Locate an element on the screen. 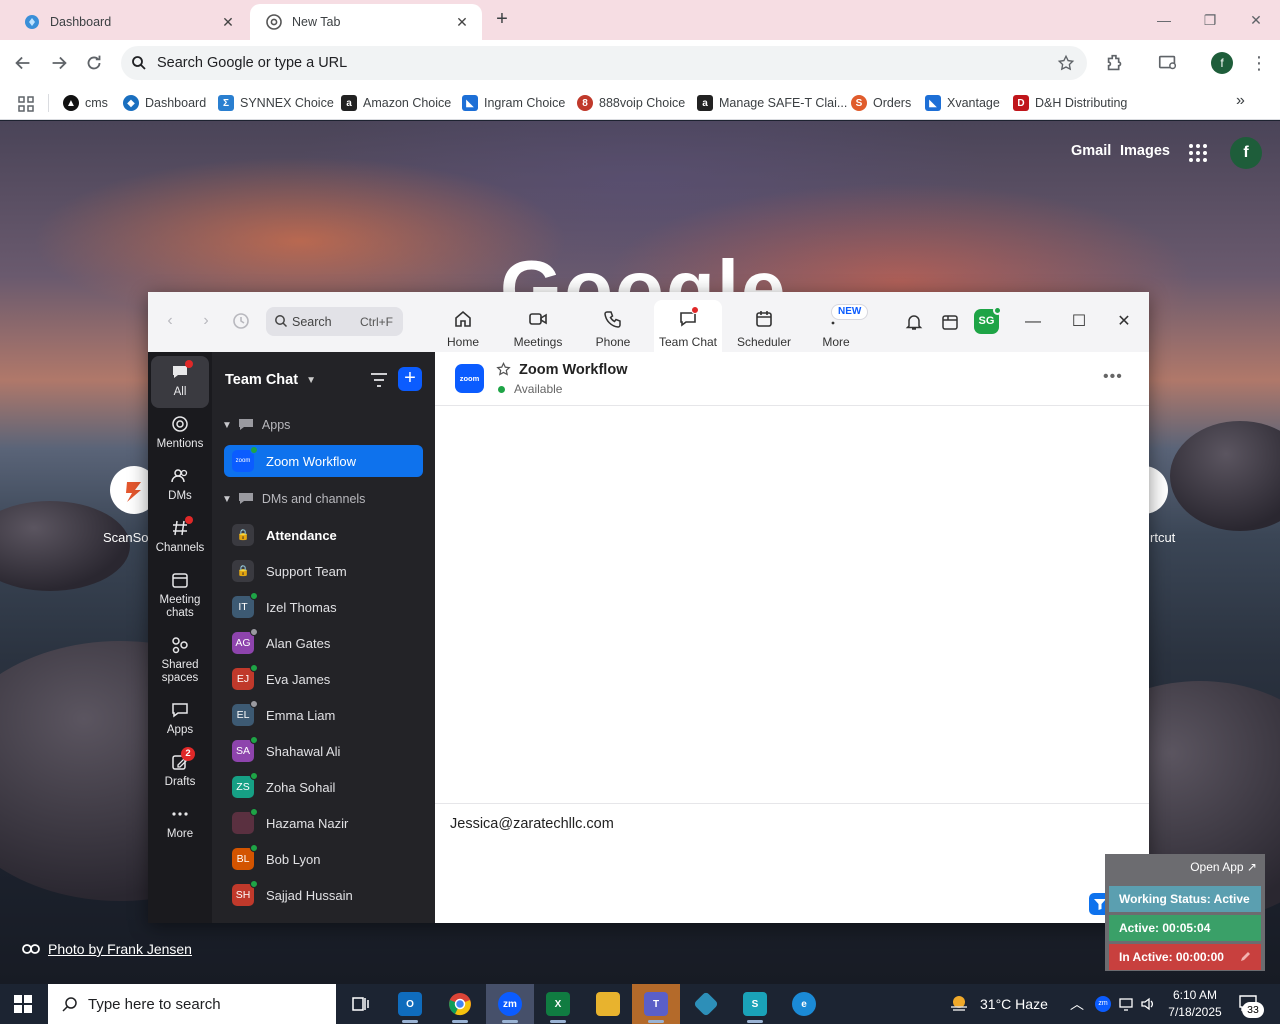  rail-drafts: Drafts is located at coordinates (180, 770).